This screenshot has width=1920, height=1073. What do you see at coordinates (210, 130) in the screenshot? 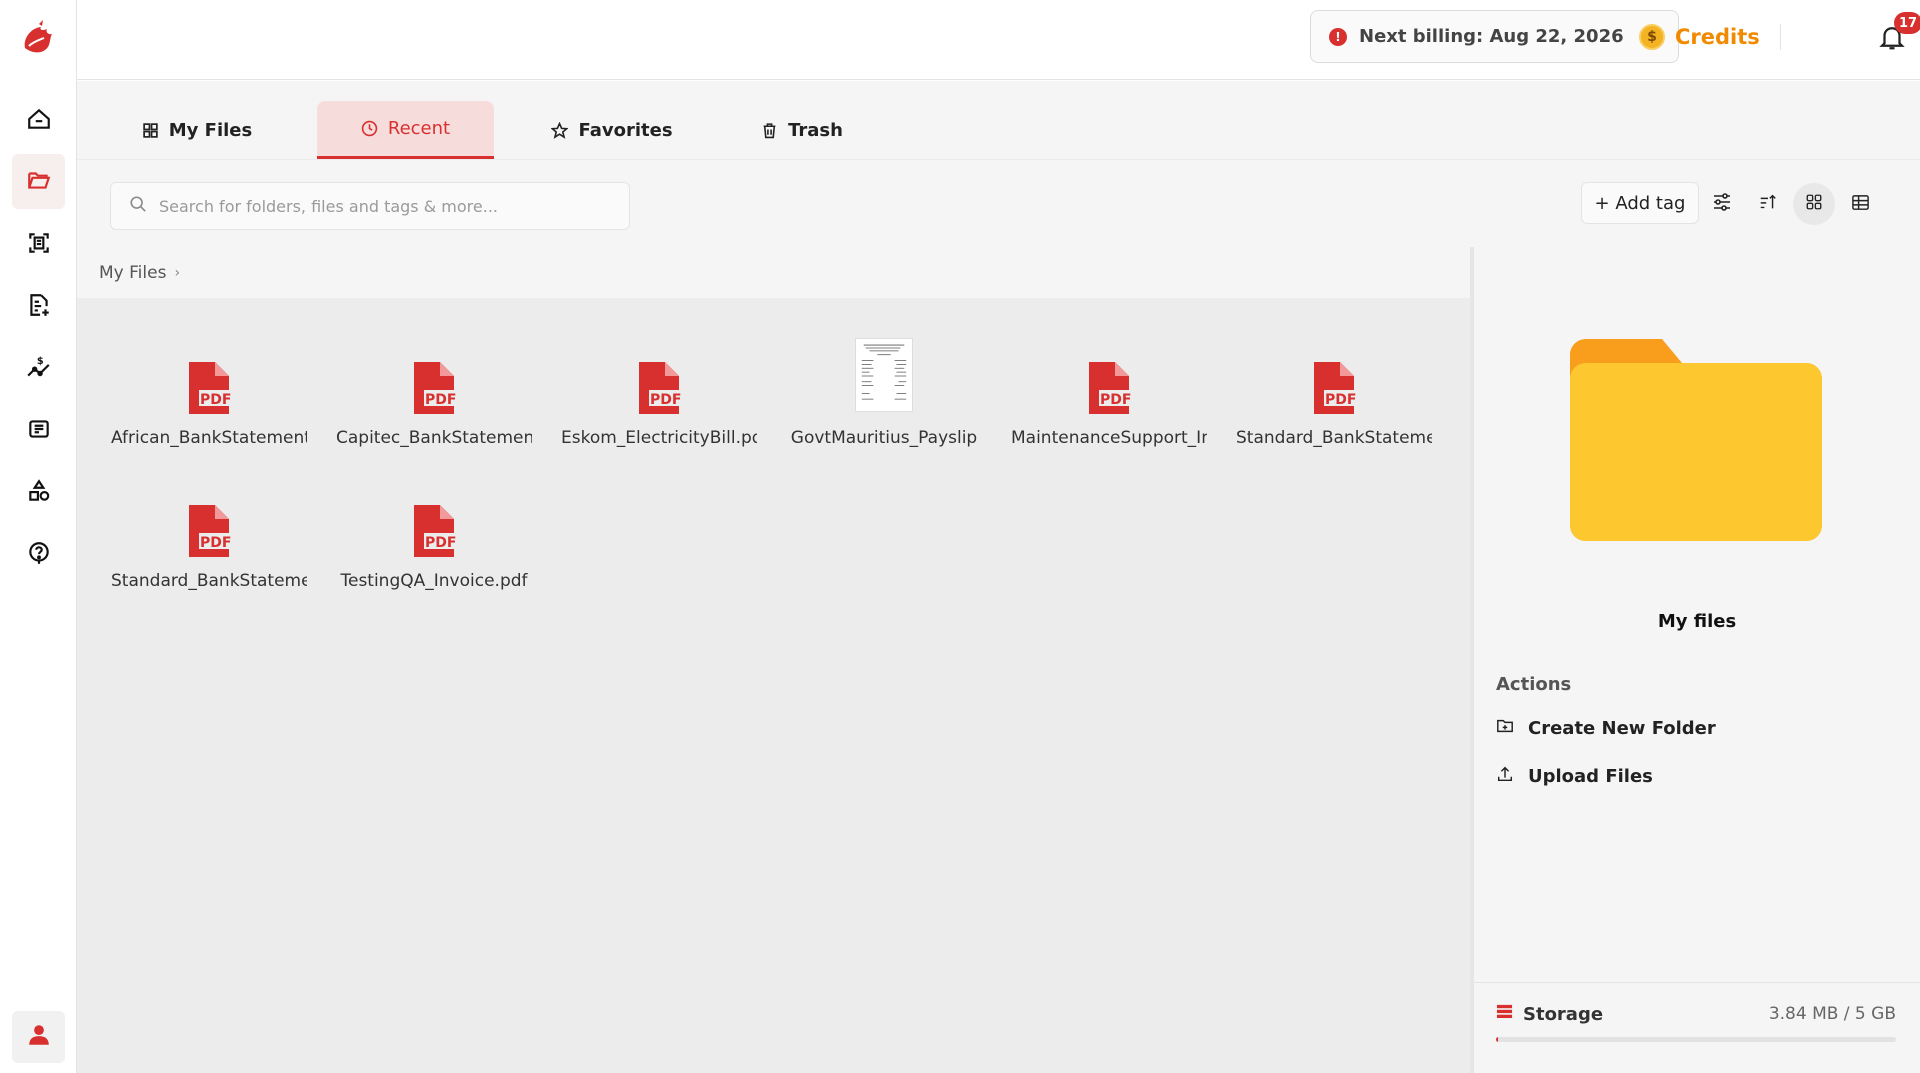
I see `tab-label: My Files` at bounding box center [210, 130].